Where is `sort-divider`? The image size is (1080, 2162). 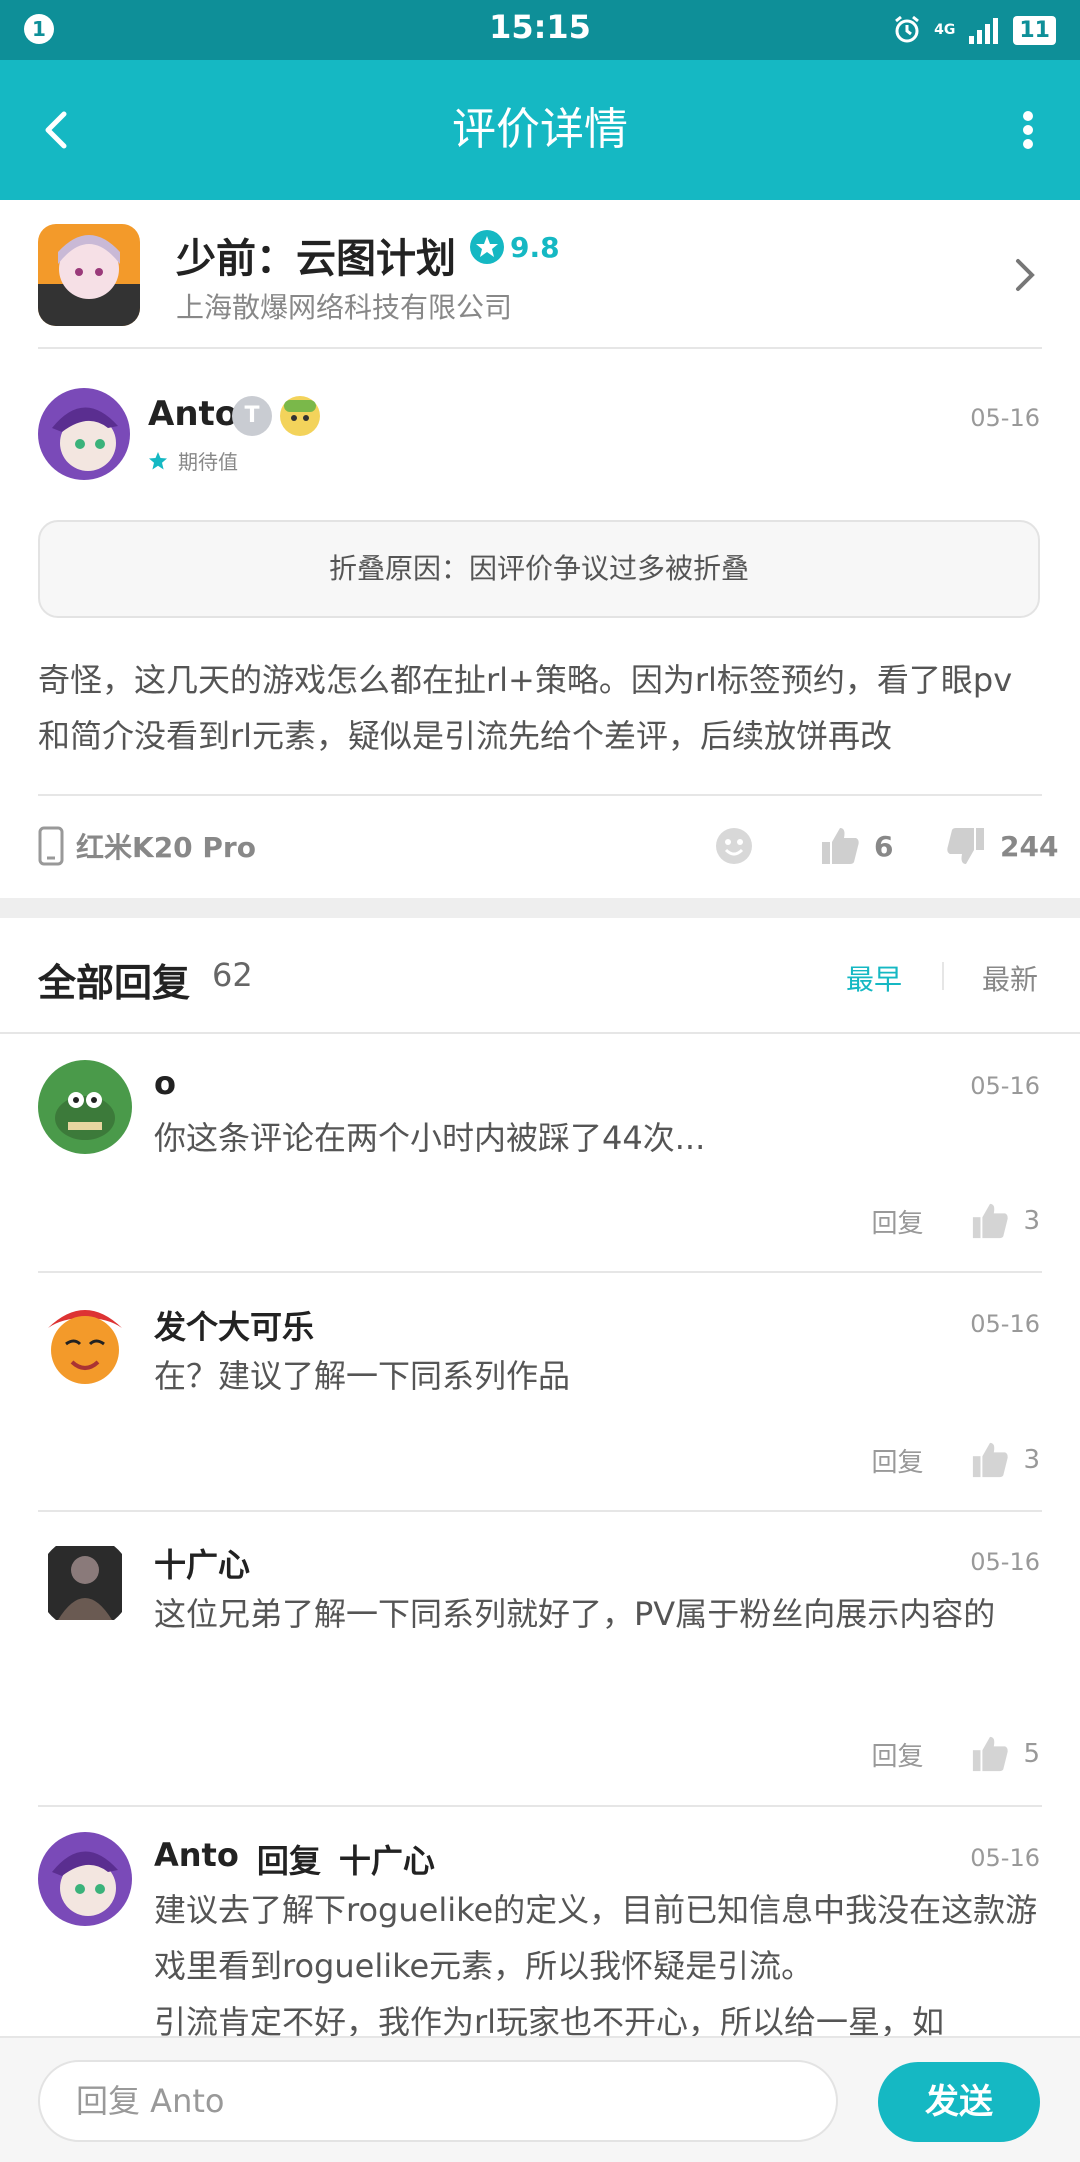 sort-divider is located at coordinates (943, 976).